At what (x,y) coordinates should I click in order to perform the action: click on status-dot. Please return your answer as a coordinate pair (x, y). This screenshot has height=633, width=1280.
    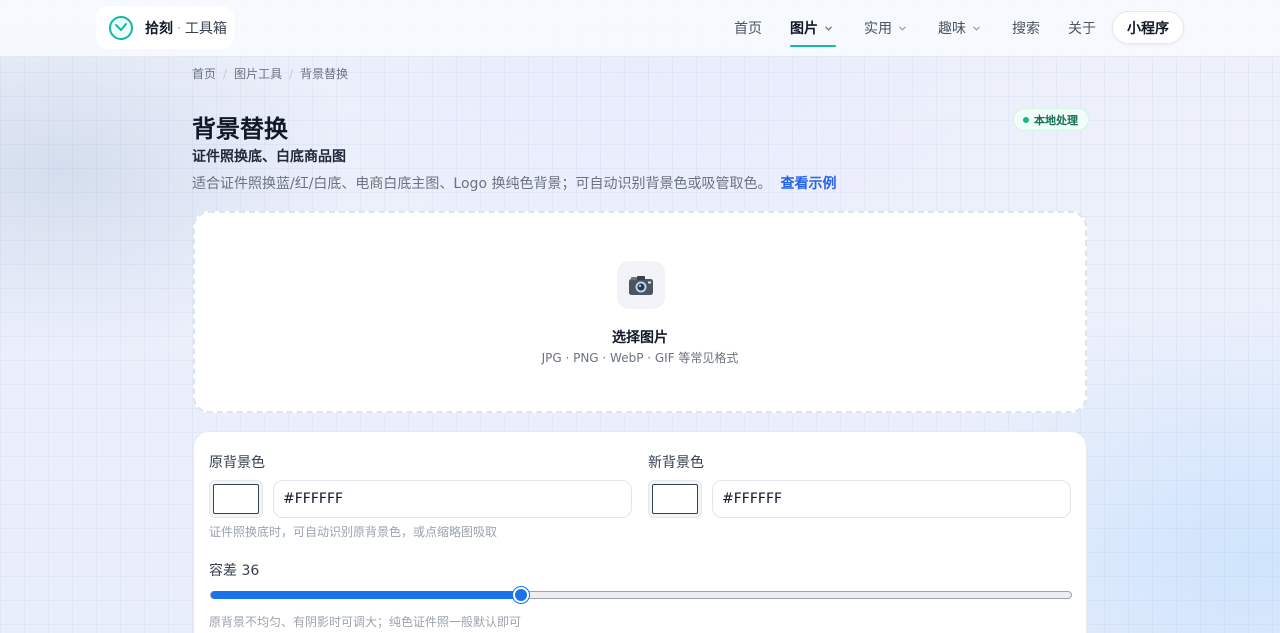
    Looking at the image, I should click on (1026, 119).